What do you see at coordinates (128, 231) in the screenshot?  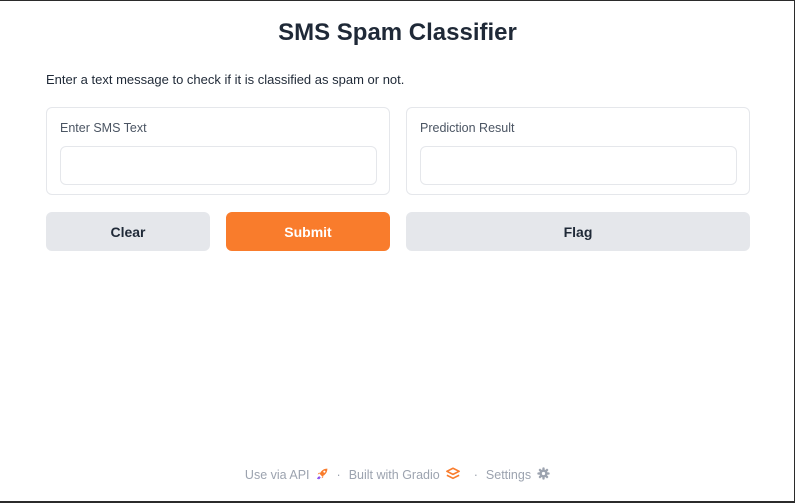 I see `clear-button: Clear` at bounding box center [128, 231].